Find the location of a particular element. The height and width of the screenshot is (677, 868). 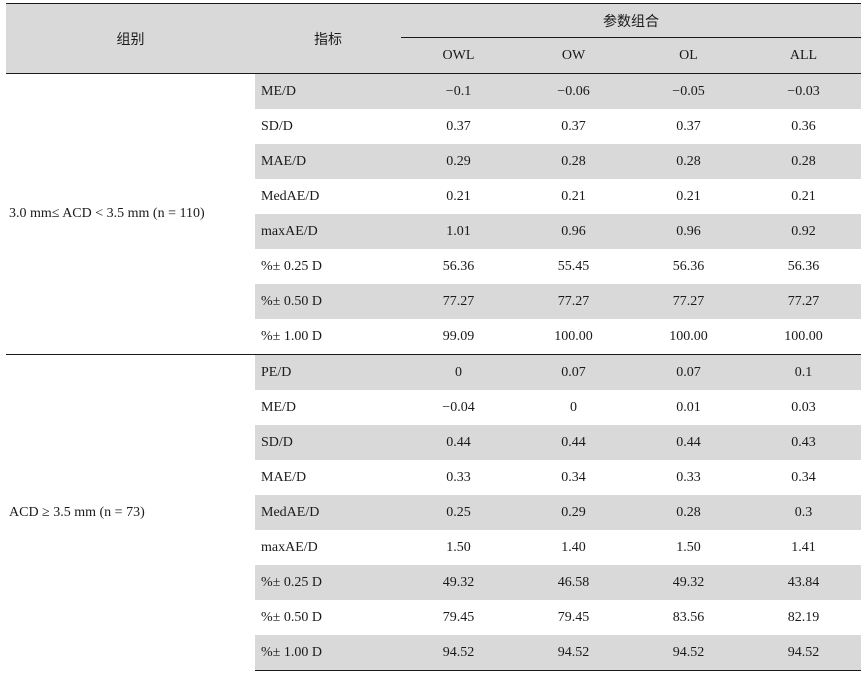

column-header-owl: OWL is located at coordinates (458, 55).